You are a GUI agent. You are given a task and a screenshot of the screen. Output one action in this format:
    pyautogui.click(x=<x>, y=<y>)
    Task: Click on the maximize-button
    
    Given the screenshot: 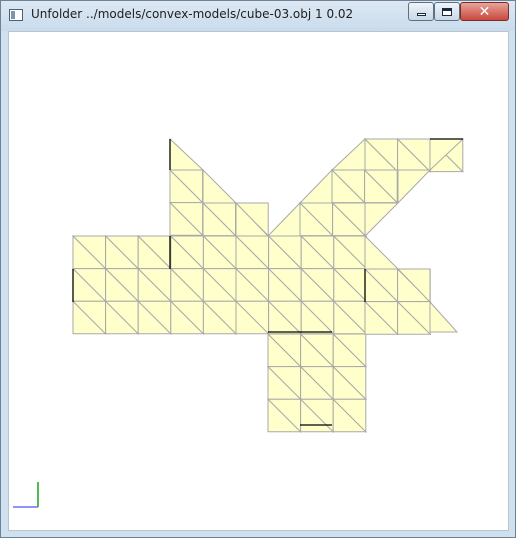 What is the action you would take?
    pyautogui.click(x=447, y=11)
    